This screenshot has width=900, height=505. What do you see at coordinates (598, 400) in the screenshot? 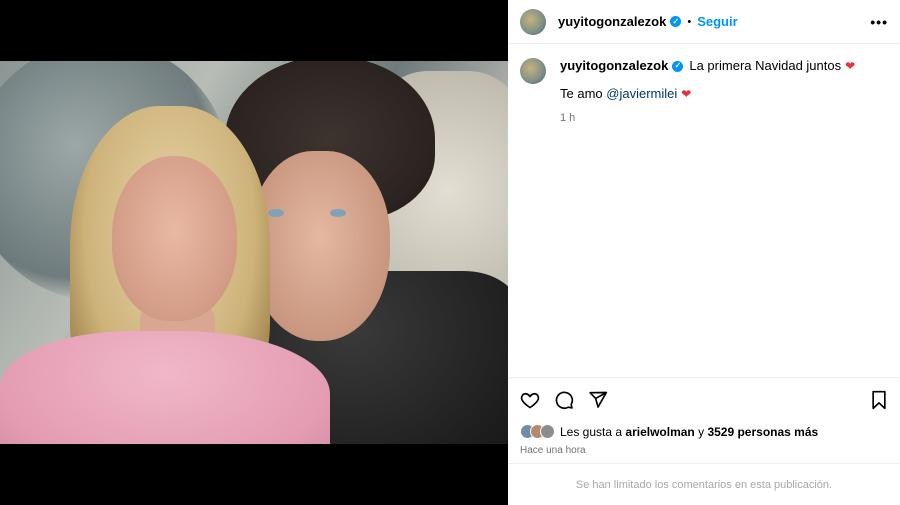
I see `send-icon` at bounding box center [598, 400].